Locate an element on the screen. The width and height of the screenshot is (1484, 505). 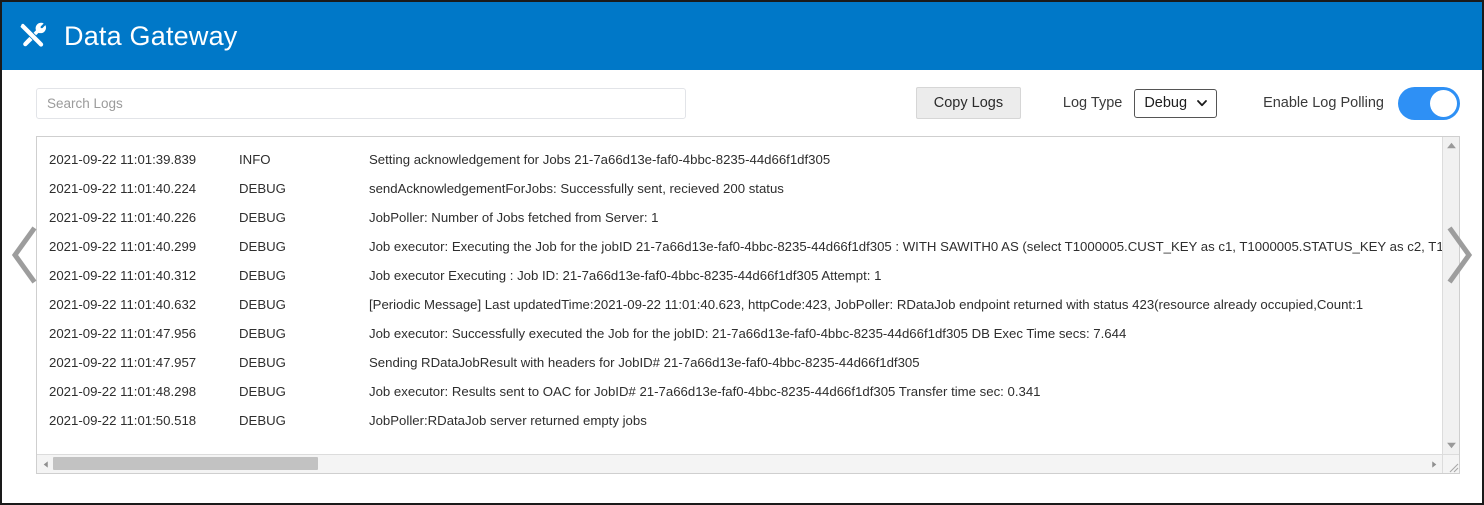
log-timestamp: 2021-09-22 11:01:48.298 is located at coordinates (123, 391).